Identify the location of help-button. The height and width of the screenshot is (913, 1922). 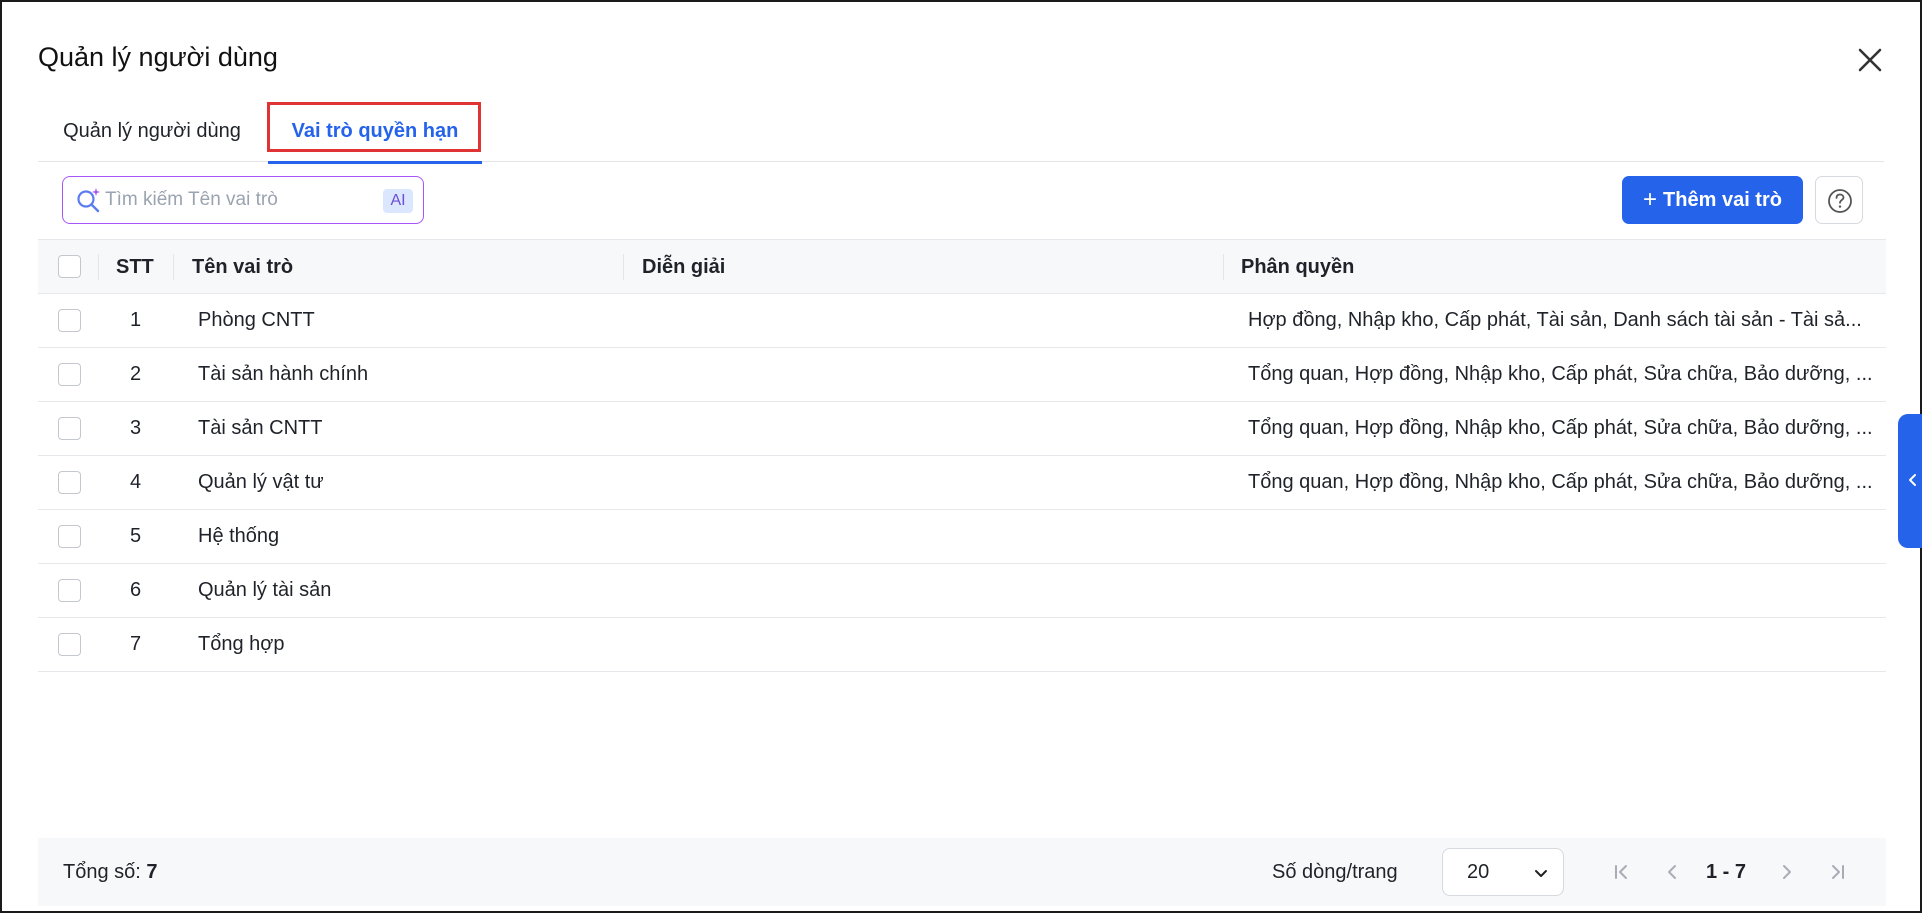
(1839, 200).